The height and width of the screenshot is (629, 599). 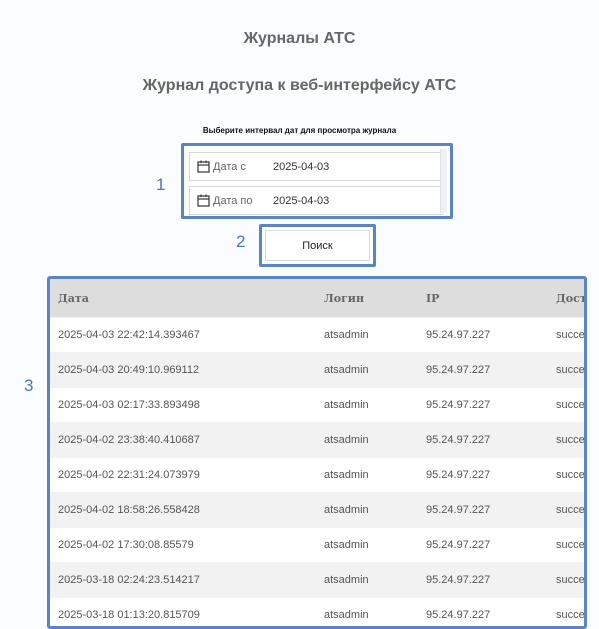 I want to click on cell-date: 2025-04-03 20:49:10.969112, so click(x=183, y=370).